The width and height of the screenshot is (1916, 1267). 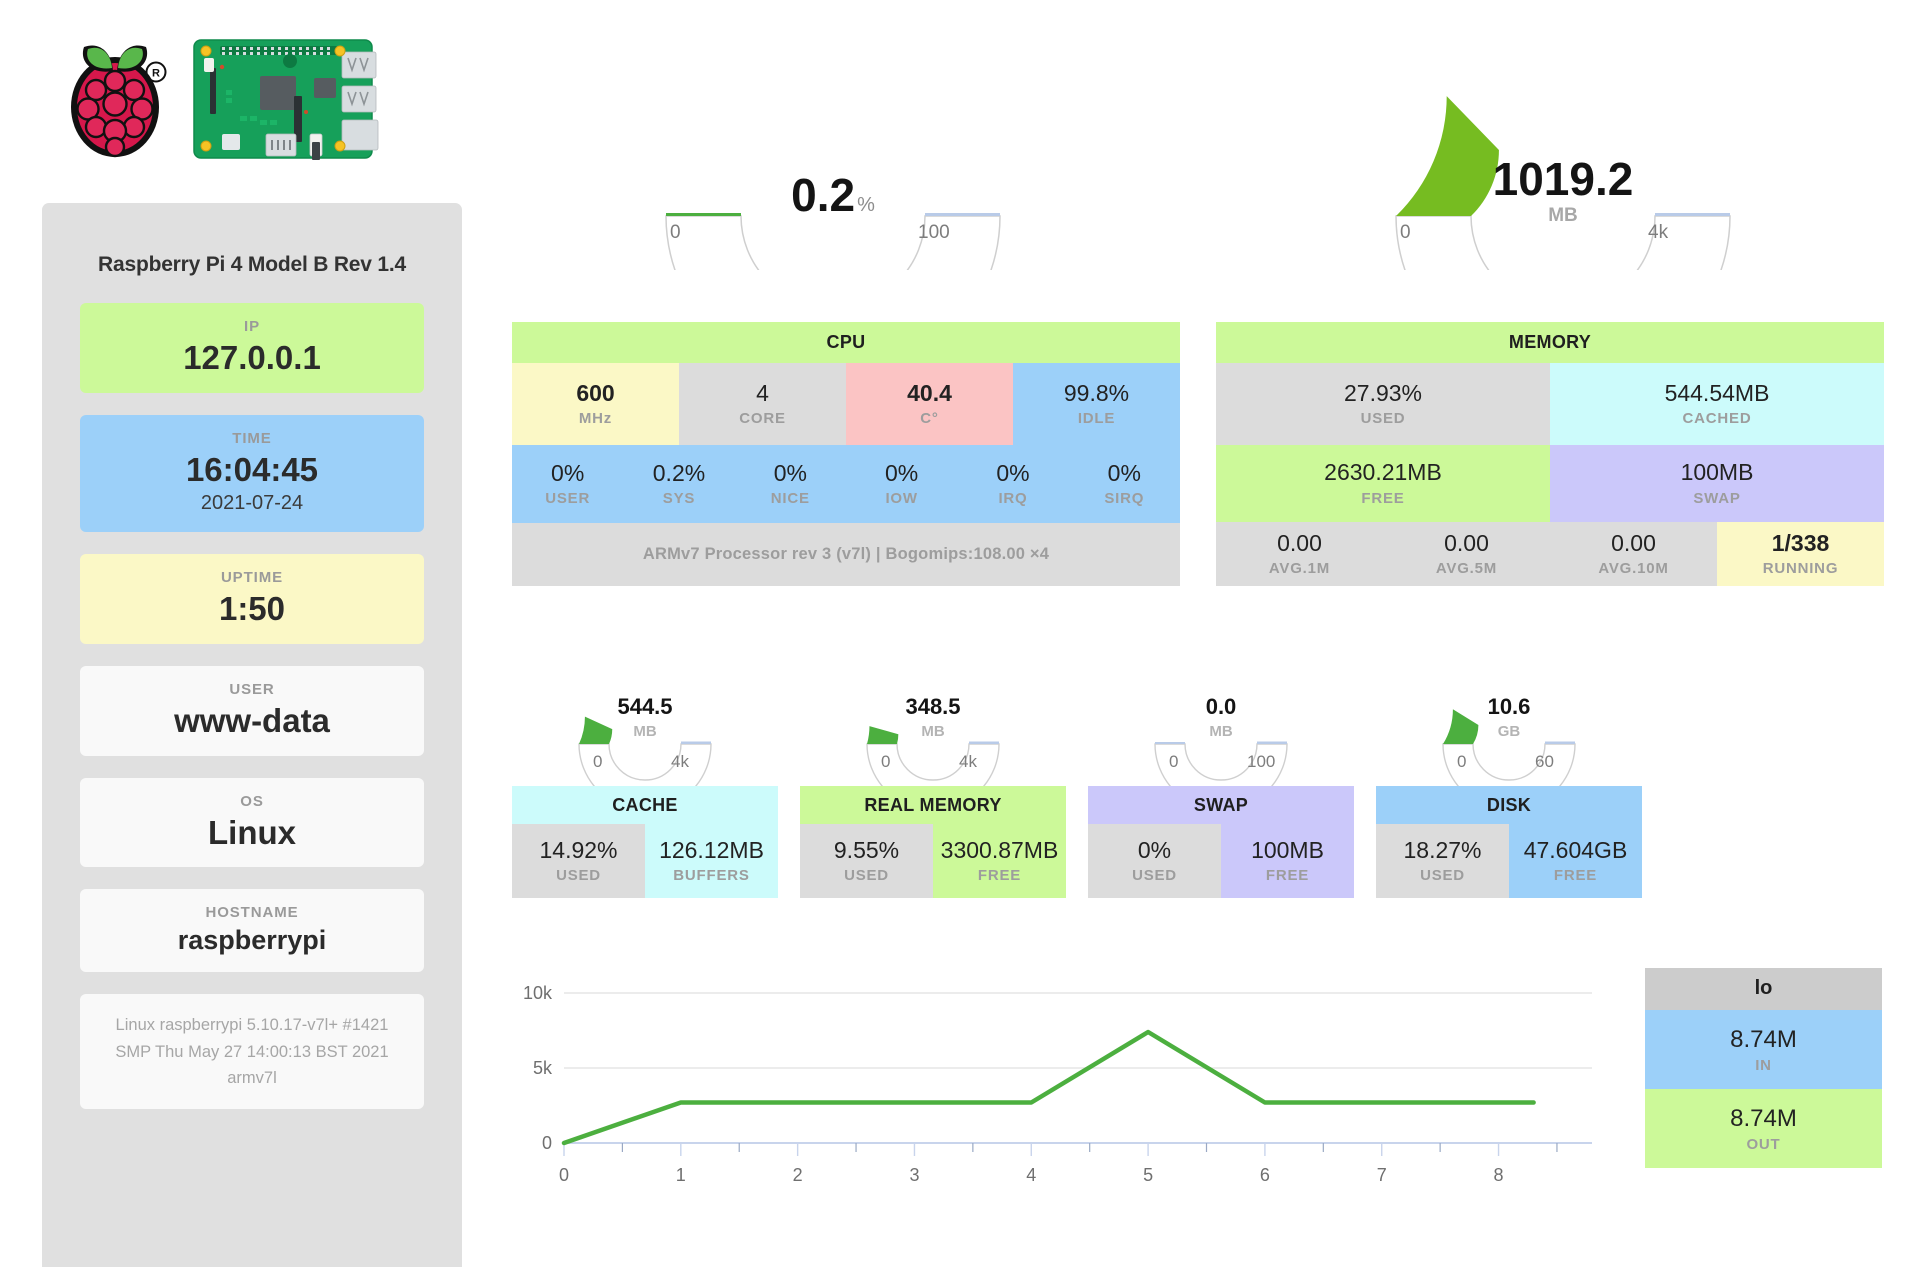 What do you see at coordinates (252, 357) in the screenshot?
I see `sidebar-card-value: 127.0.0.1` at bounding box center [252, 357].